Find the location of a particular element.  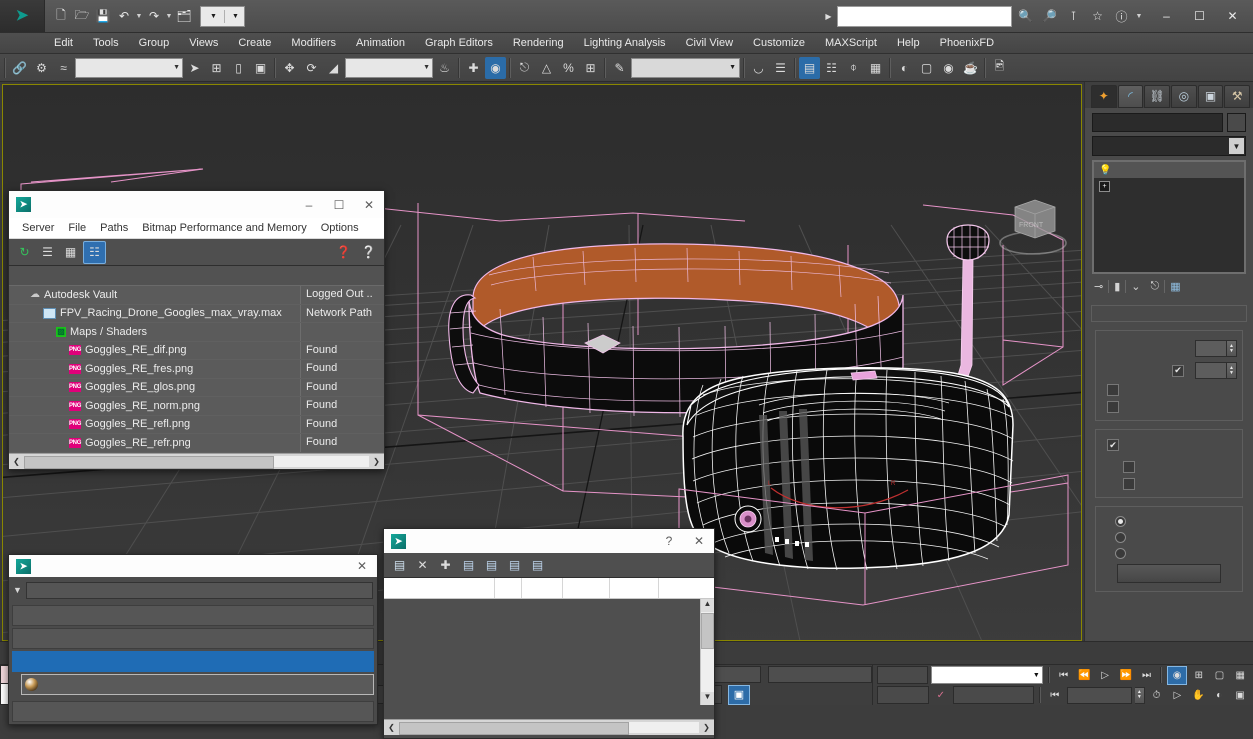

scene-material-item is located at coordinates (197, 684).